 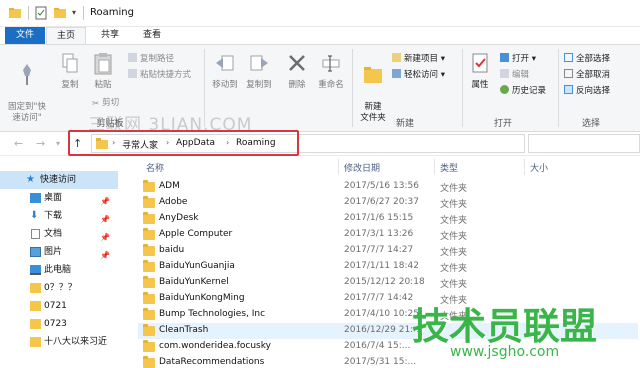 I want to click on select-none-button: 全部取消, so click(x=587, y=75).